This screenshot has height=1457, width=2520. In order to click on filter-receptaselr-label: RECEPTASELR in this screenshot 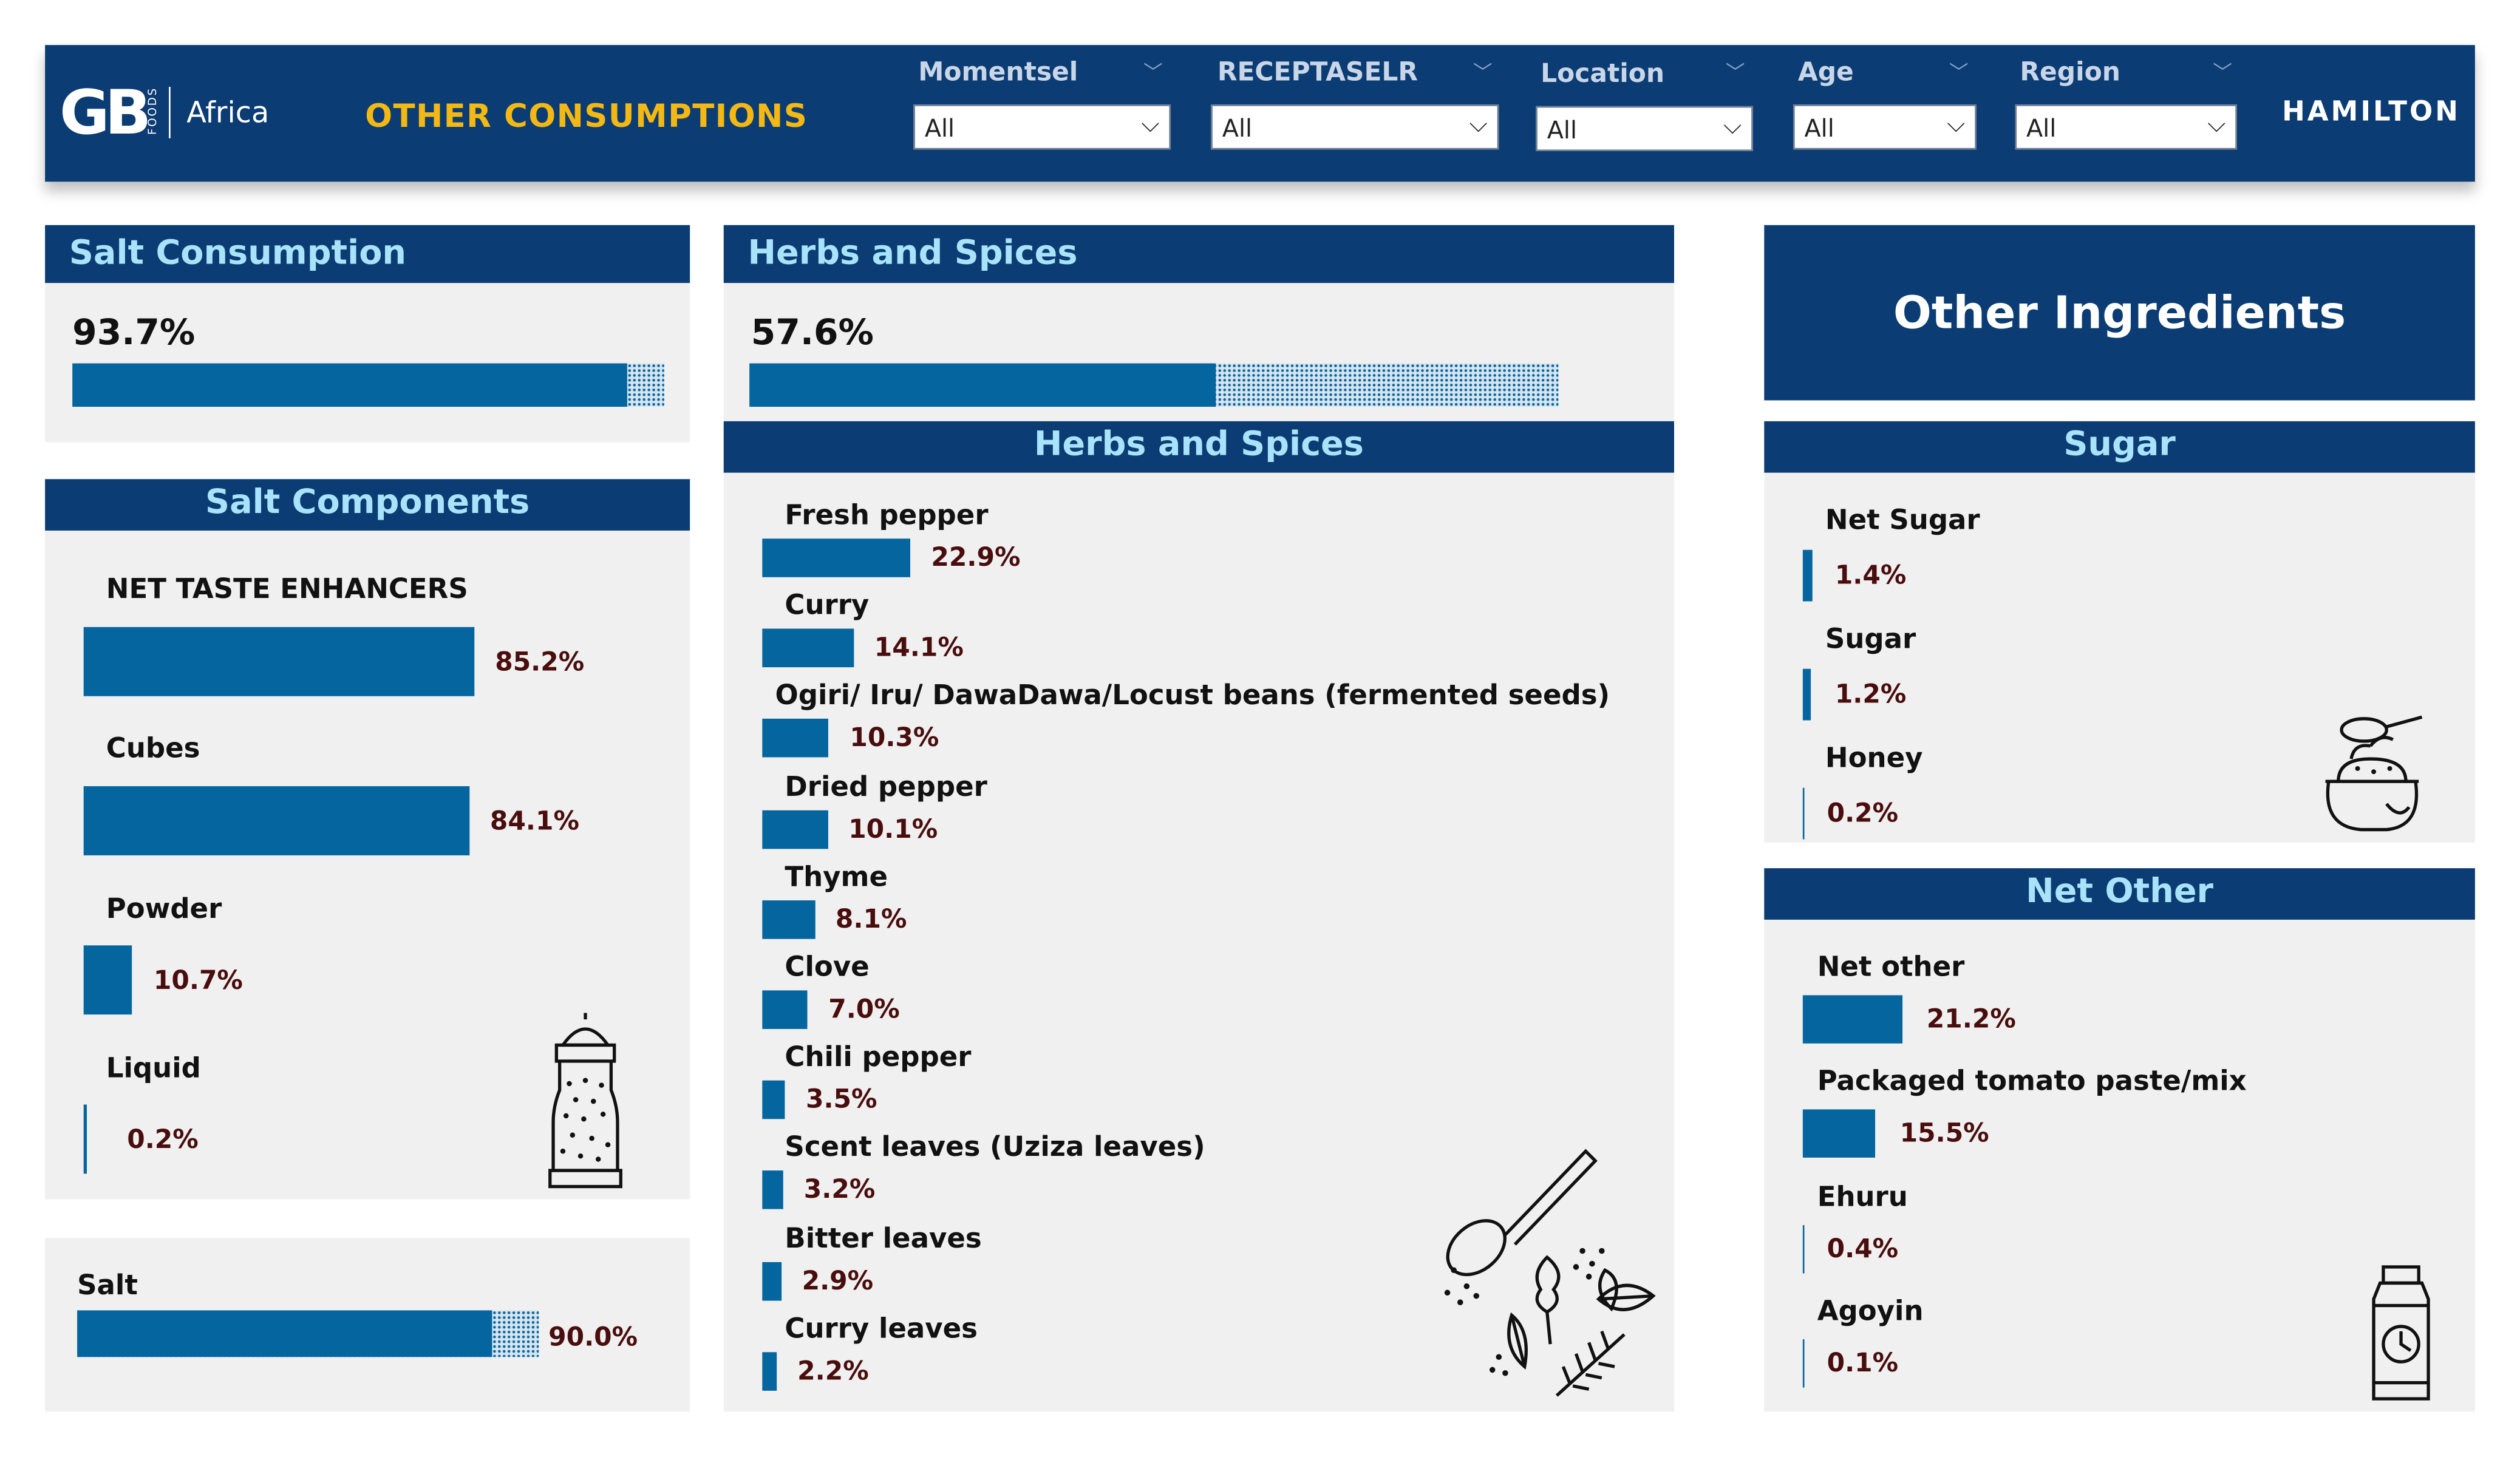, I will do `click(1317, 71)`.